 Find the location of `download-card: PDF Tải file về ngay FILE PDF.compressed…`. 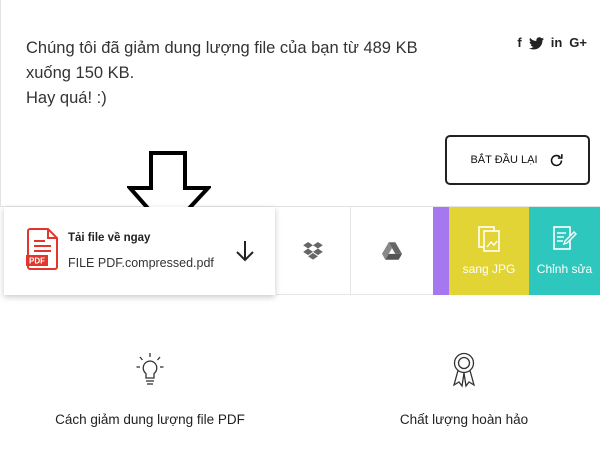

download-card: PDF Tải file về ngay FILE PDF.compressed… is located at coordinates (139, 251).